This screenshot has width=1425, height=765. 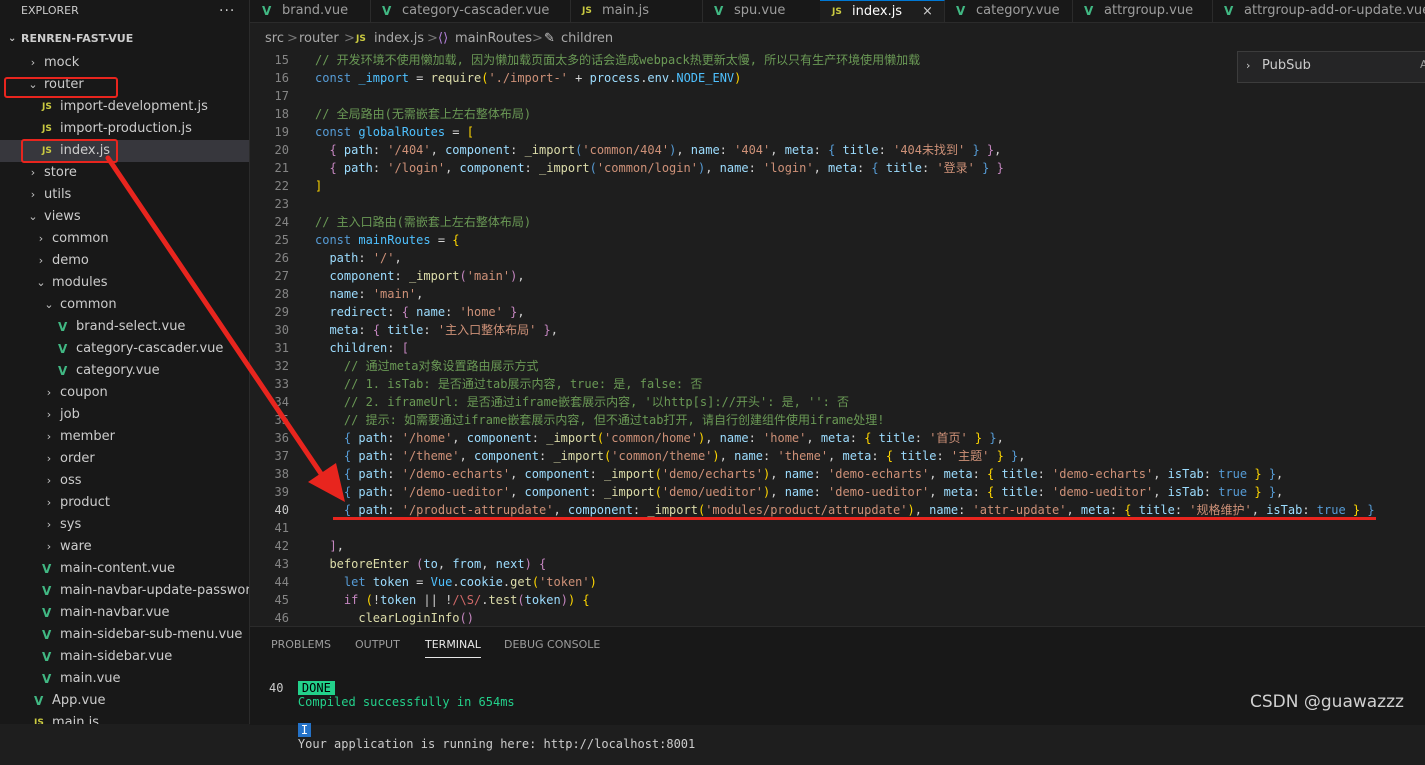 I want to click on tab-category-cascader-vue: Vcategory-cascader.vue, so click(x=470, y=11).